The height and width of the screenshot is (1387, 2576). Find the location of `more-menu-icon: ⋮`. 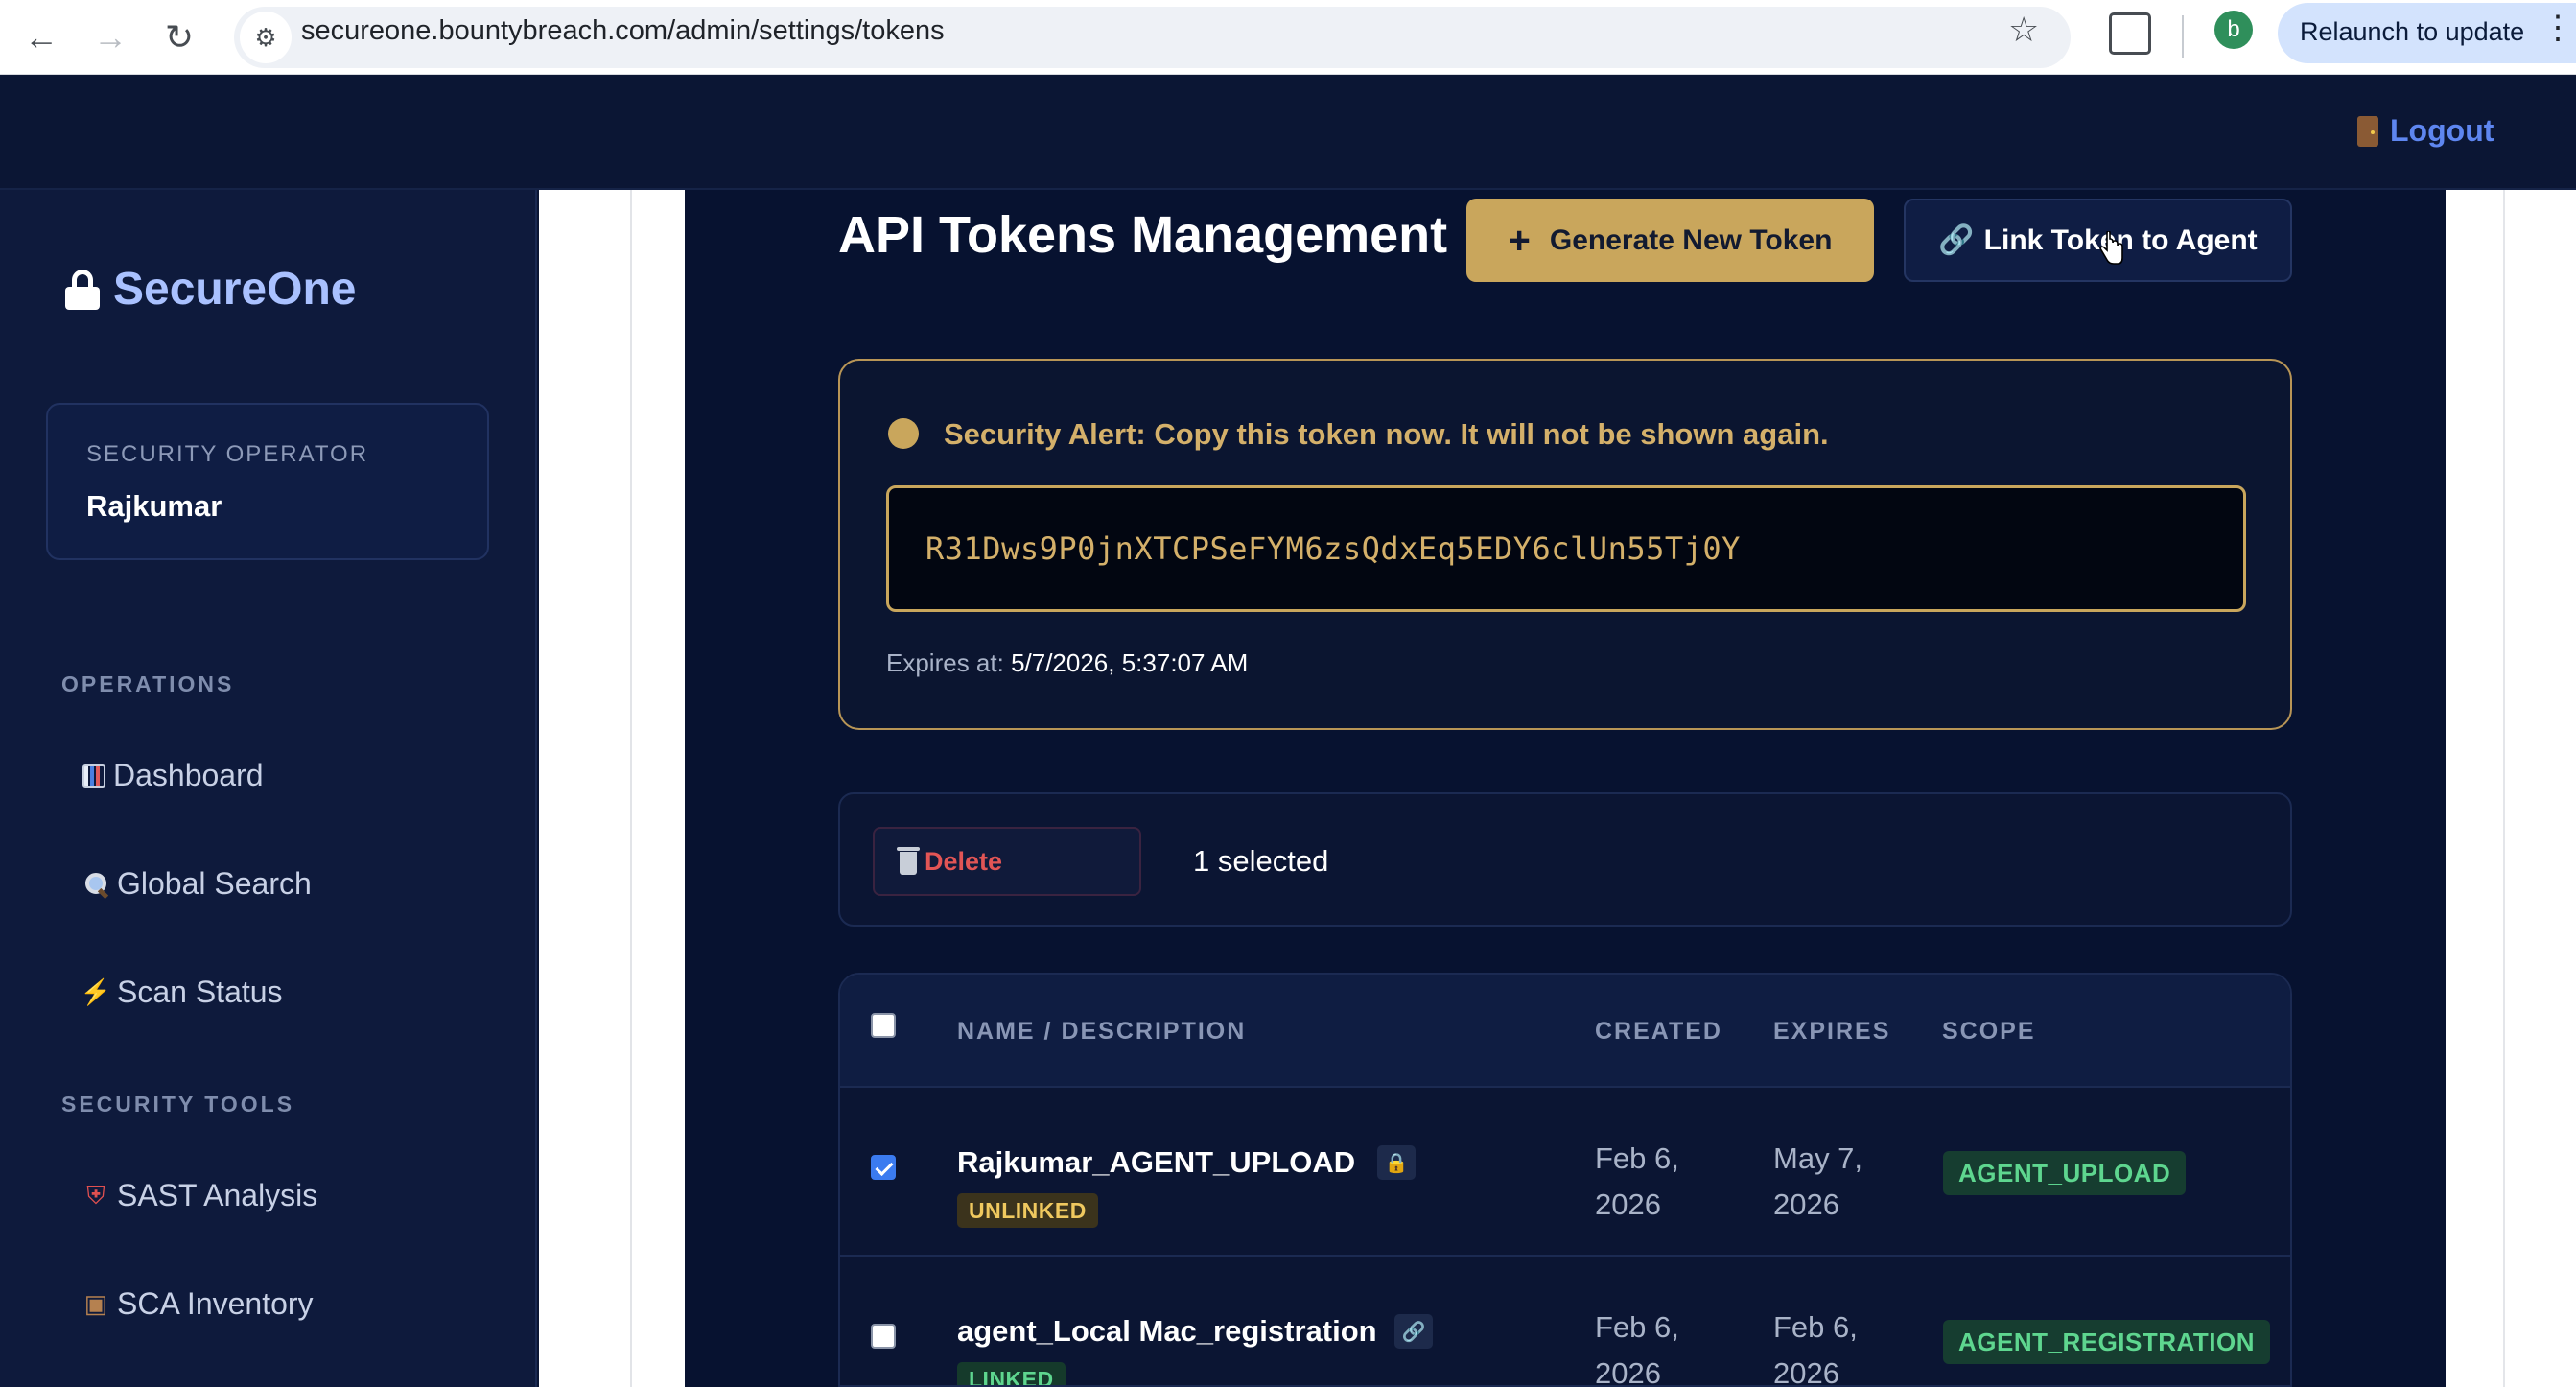

more-menu-icon: ⋮ is located at coordinates (2557, 28).